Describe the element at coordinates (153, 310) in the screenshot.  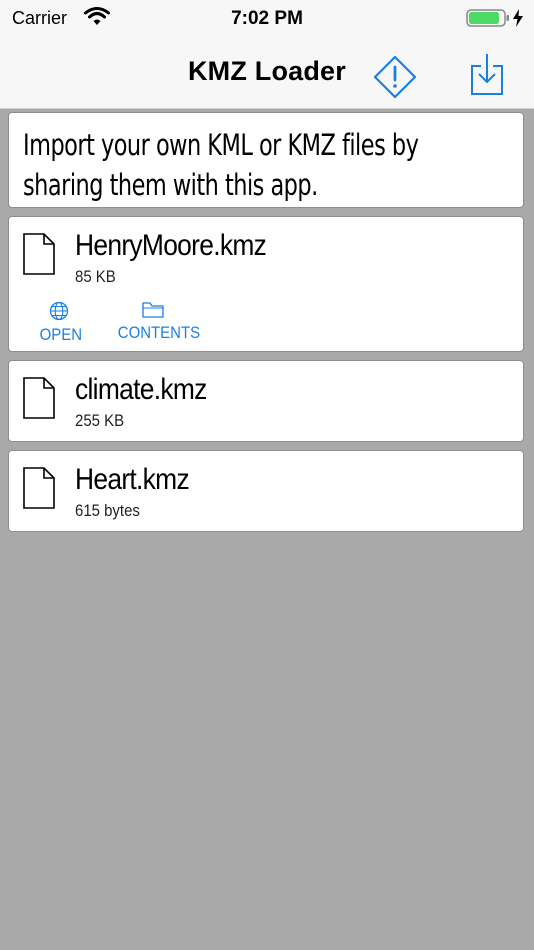
I see `folder-icon` at that location.